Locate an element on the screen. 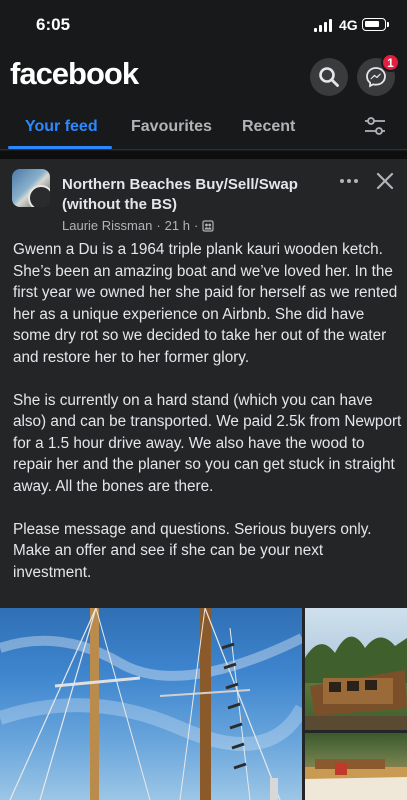  more-icon is located at coordinates (349, 181).